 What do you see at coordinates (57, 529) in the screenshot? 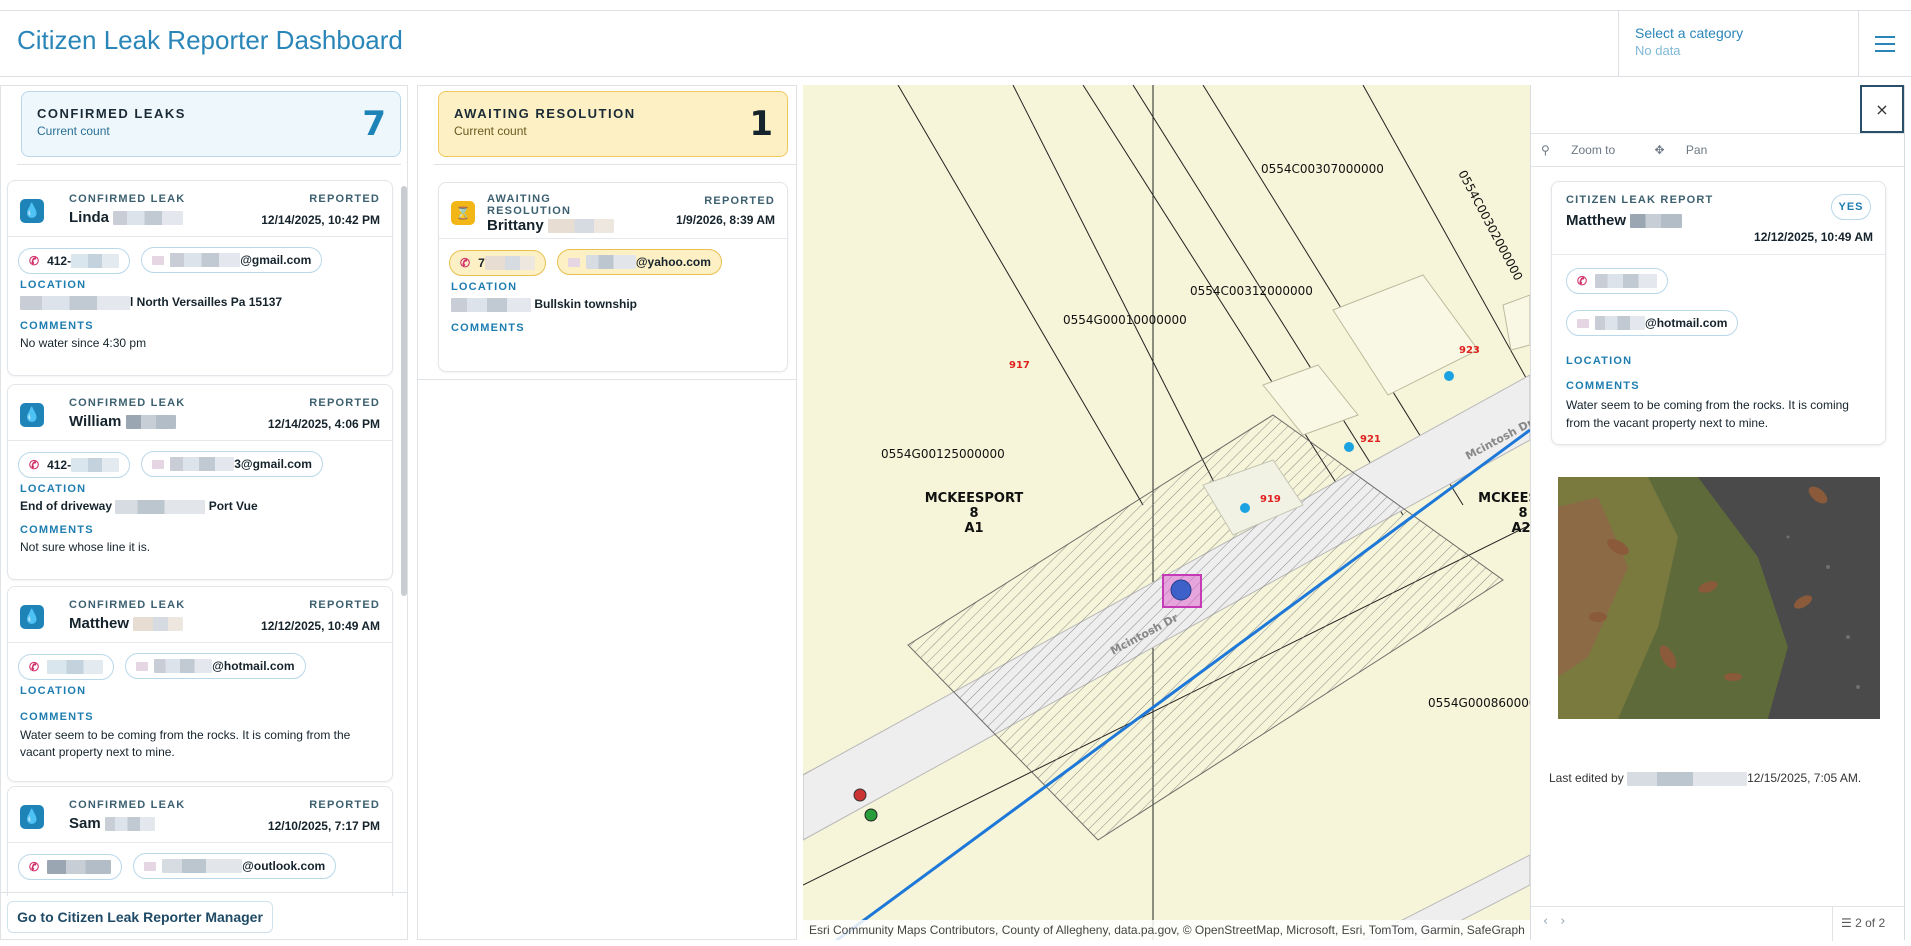
I see `comments-label: COMMENTS` at bounding box center [57, 529].